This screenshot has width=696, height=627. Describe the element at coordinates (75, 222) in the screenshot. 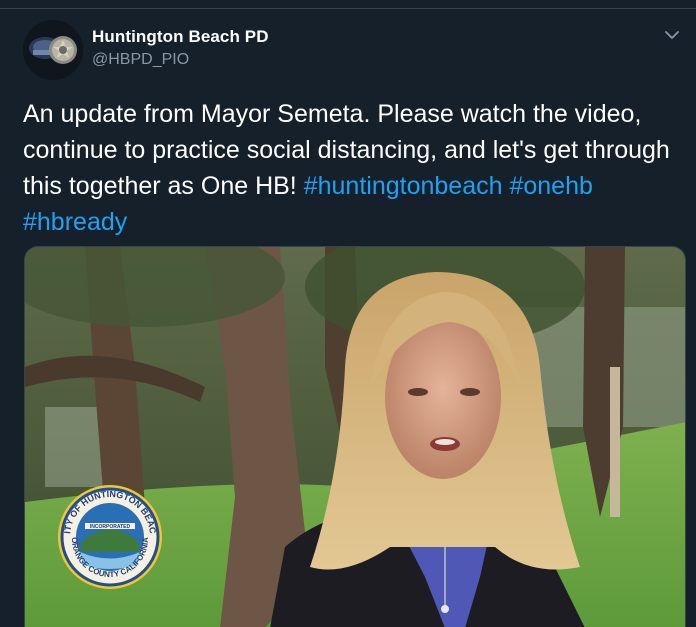

I see `hashtag-hbready: #hbready` at that location.